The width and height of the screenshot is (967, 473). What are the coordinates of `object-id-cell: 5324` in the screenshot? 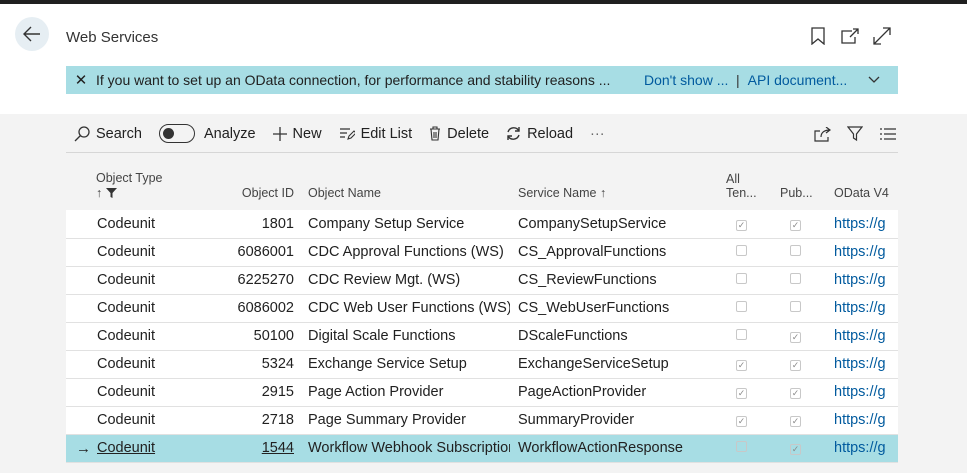 It's located at (248, 364).